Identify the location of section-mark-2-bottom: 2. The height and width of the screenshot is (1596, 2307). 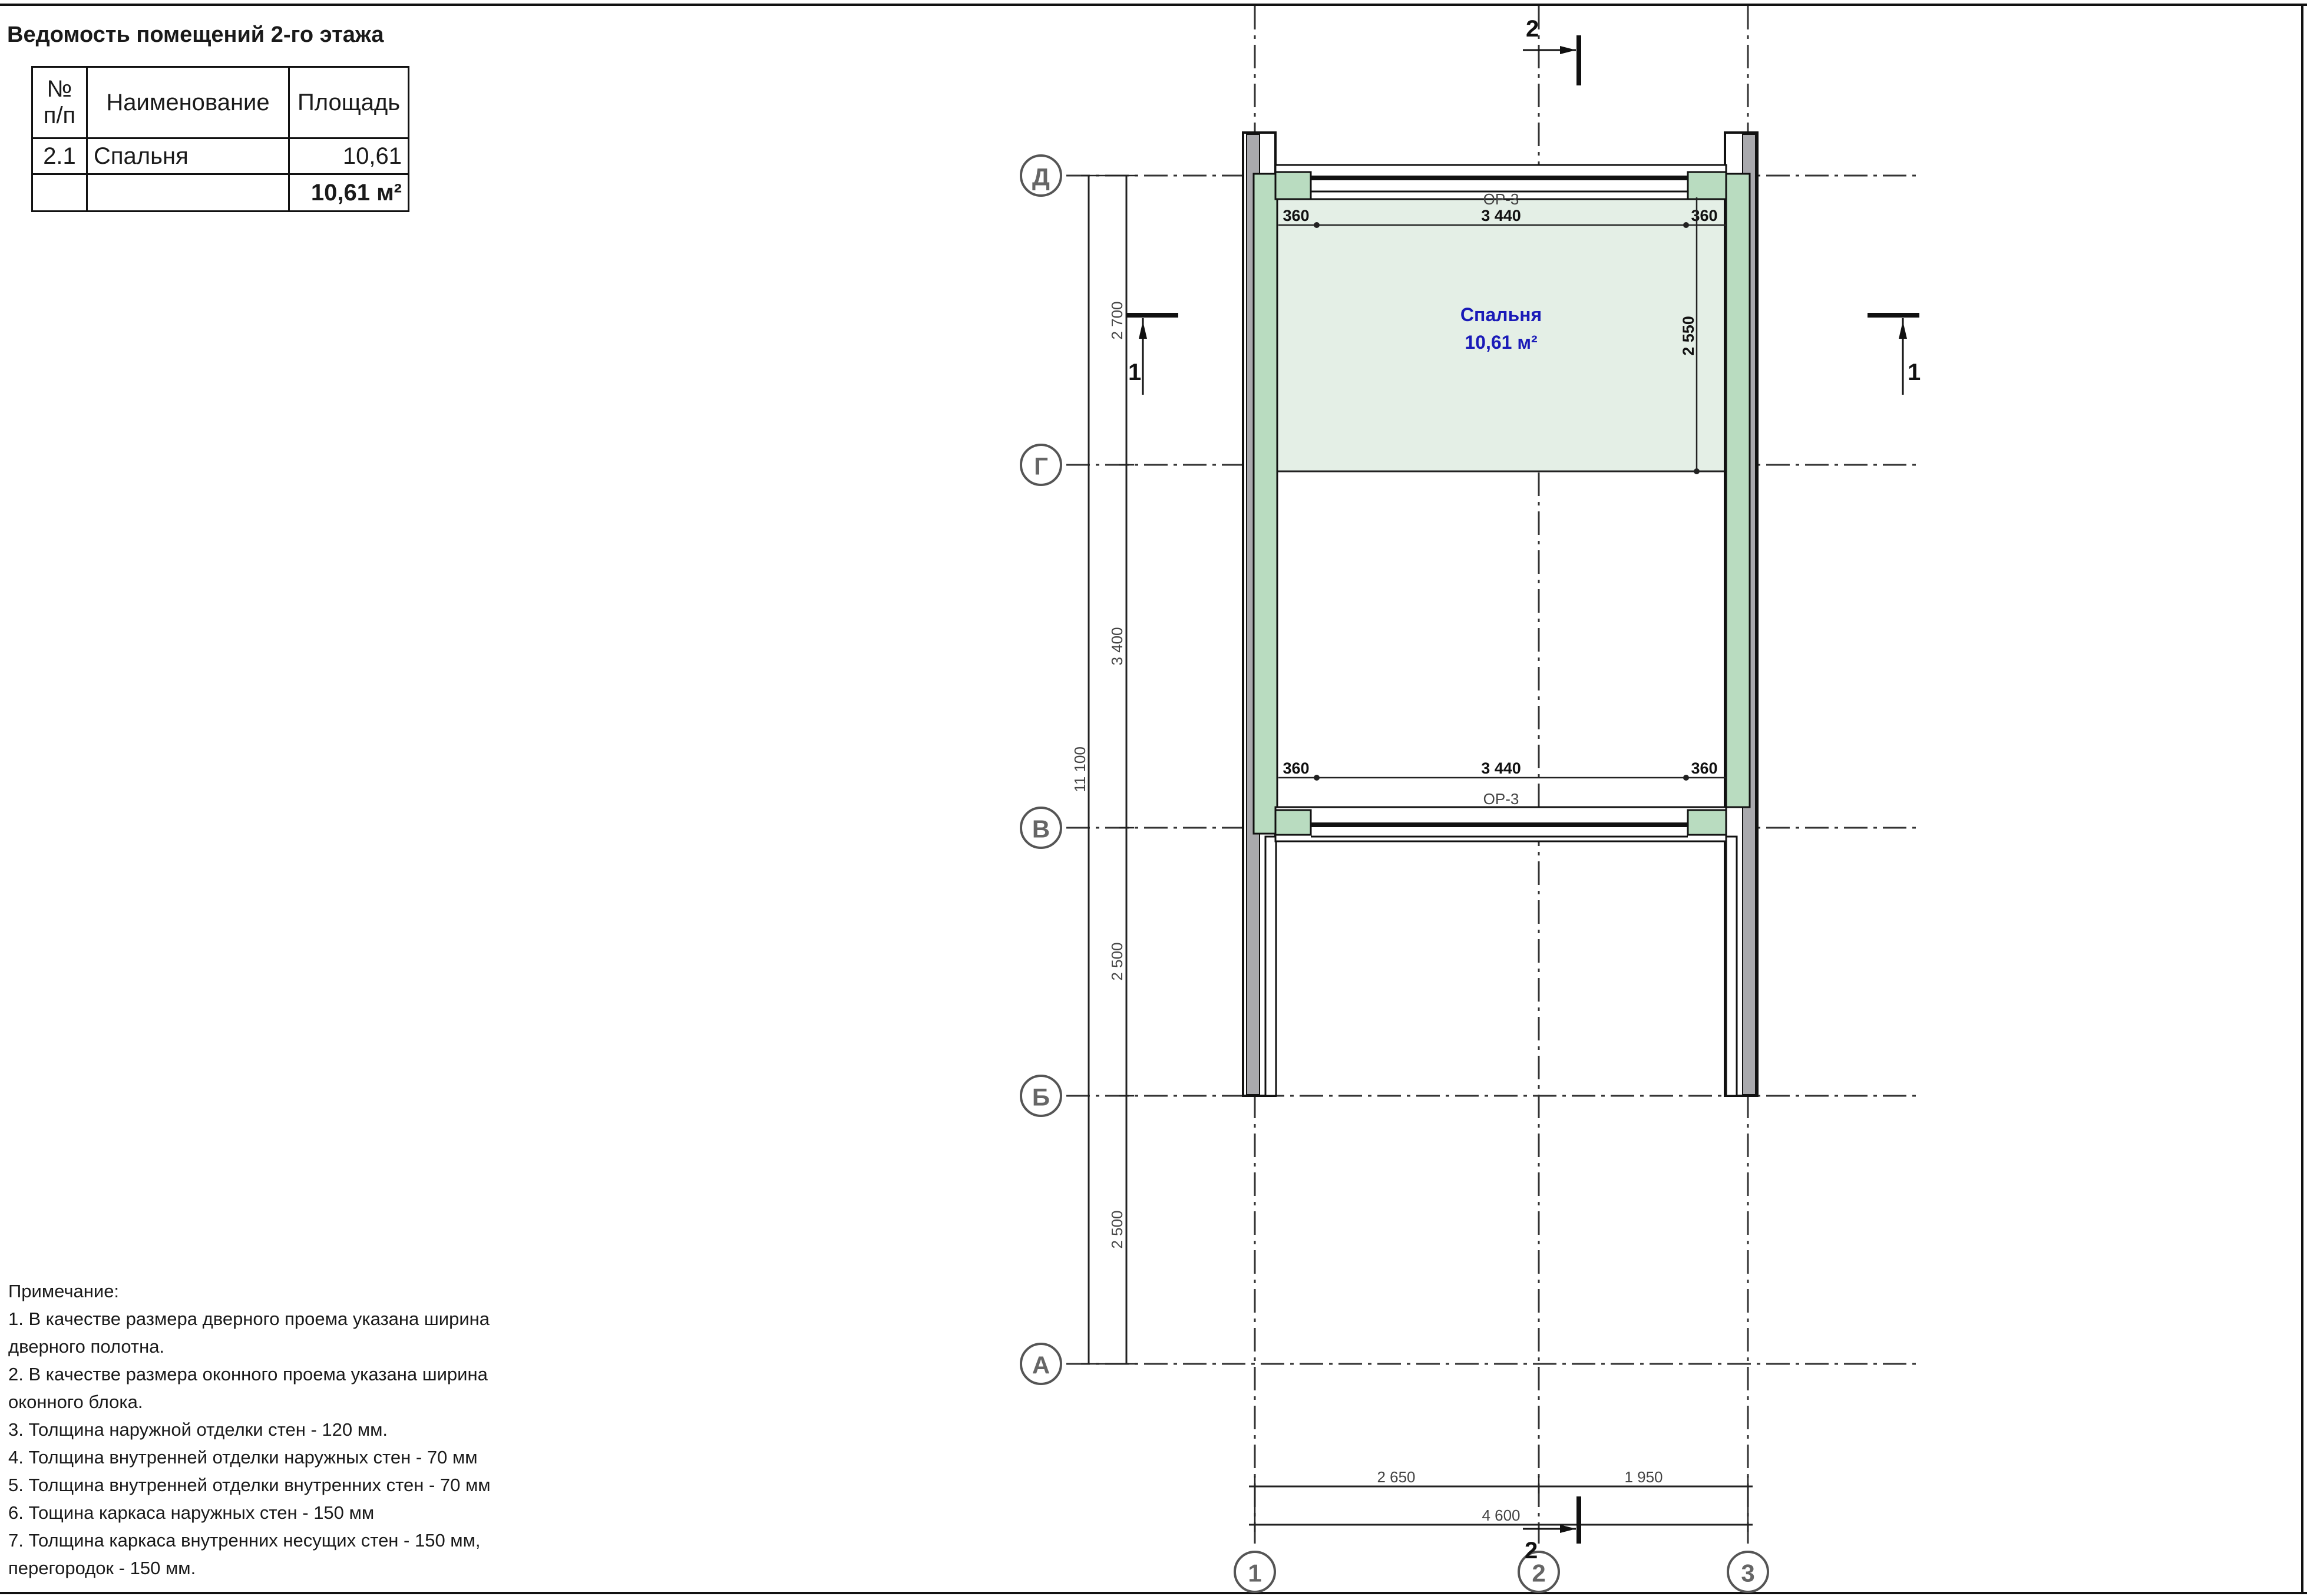
(1552, 1530).